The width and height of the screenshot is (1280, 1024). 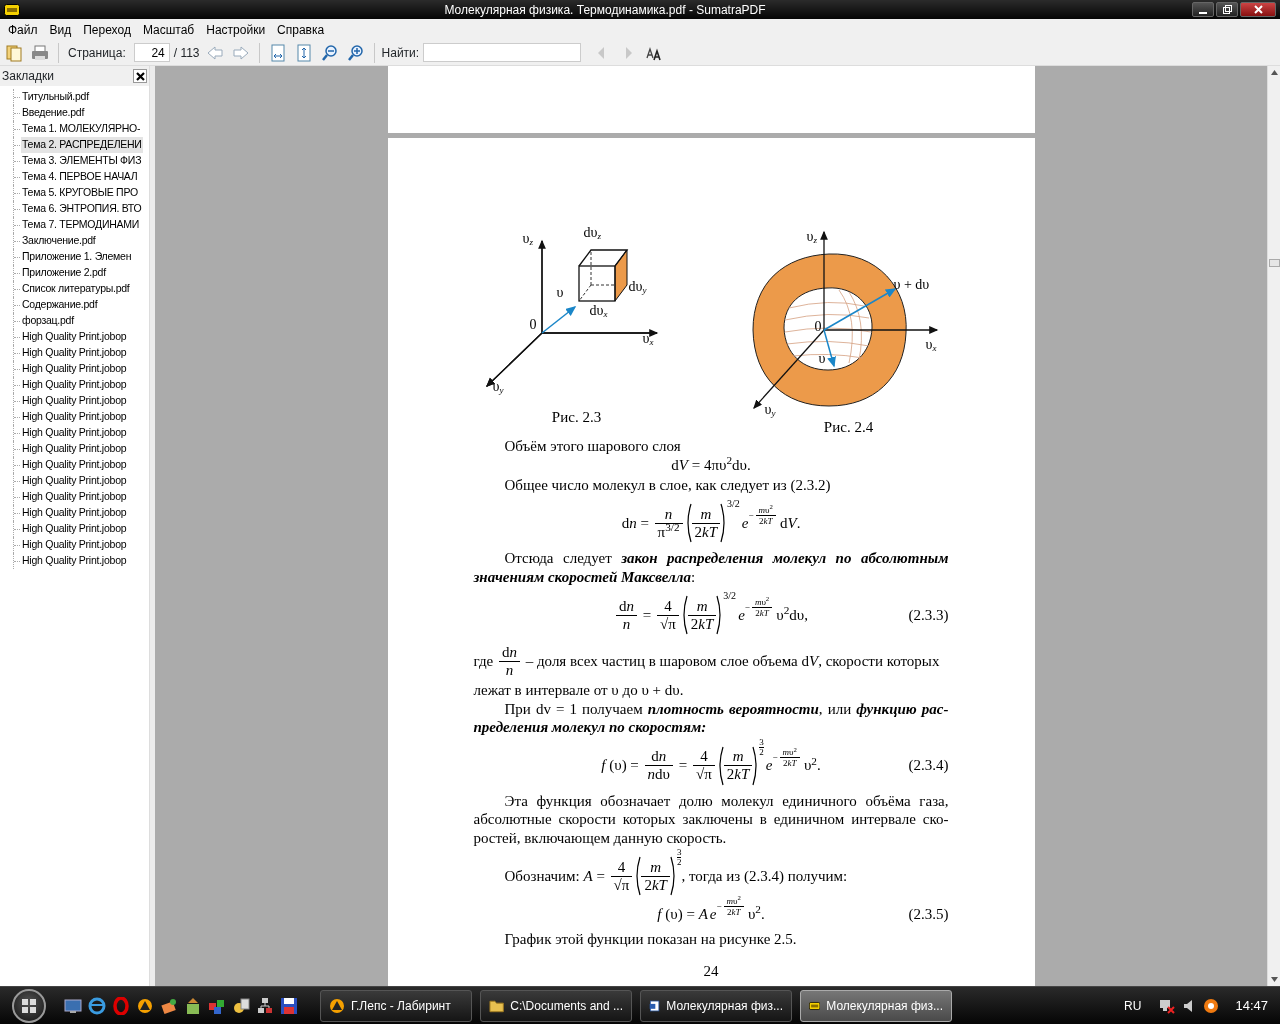 What do you see at coordinates (81, 129) in the screenshot?
I see `bookmark-item: Тема 1. МОЛЕКУЛЯРНО-` at bounding box center [81, 129].